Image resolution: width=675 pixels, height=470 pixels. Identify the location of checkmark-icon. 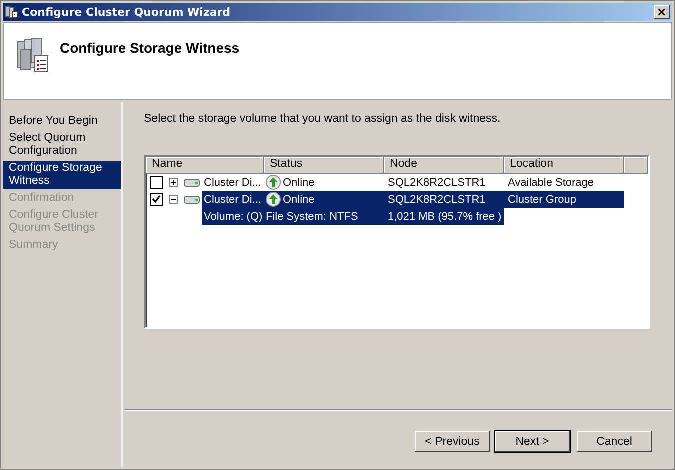
(156, 199).